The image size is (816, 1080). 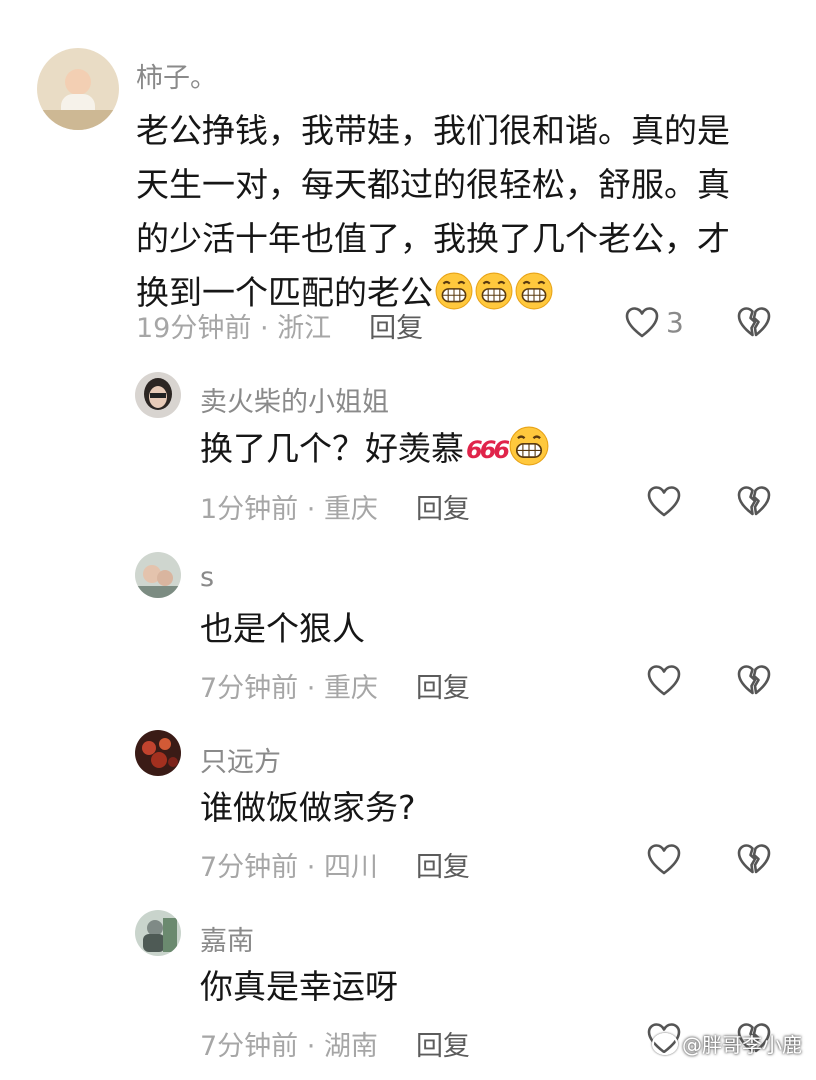 I want to click on comment-meta: 7分钟前 · 湖南 回复, so click(x=335, y=1043).